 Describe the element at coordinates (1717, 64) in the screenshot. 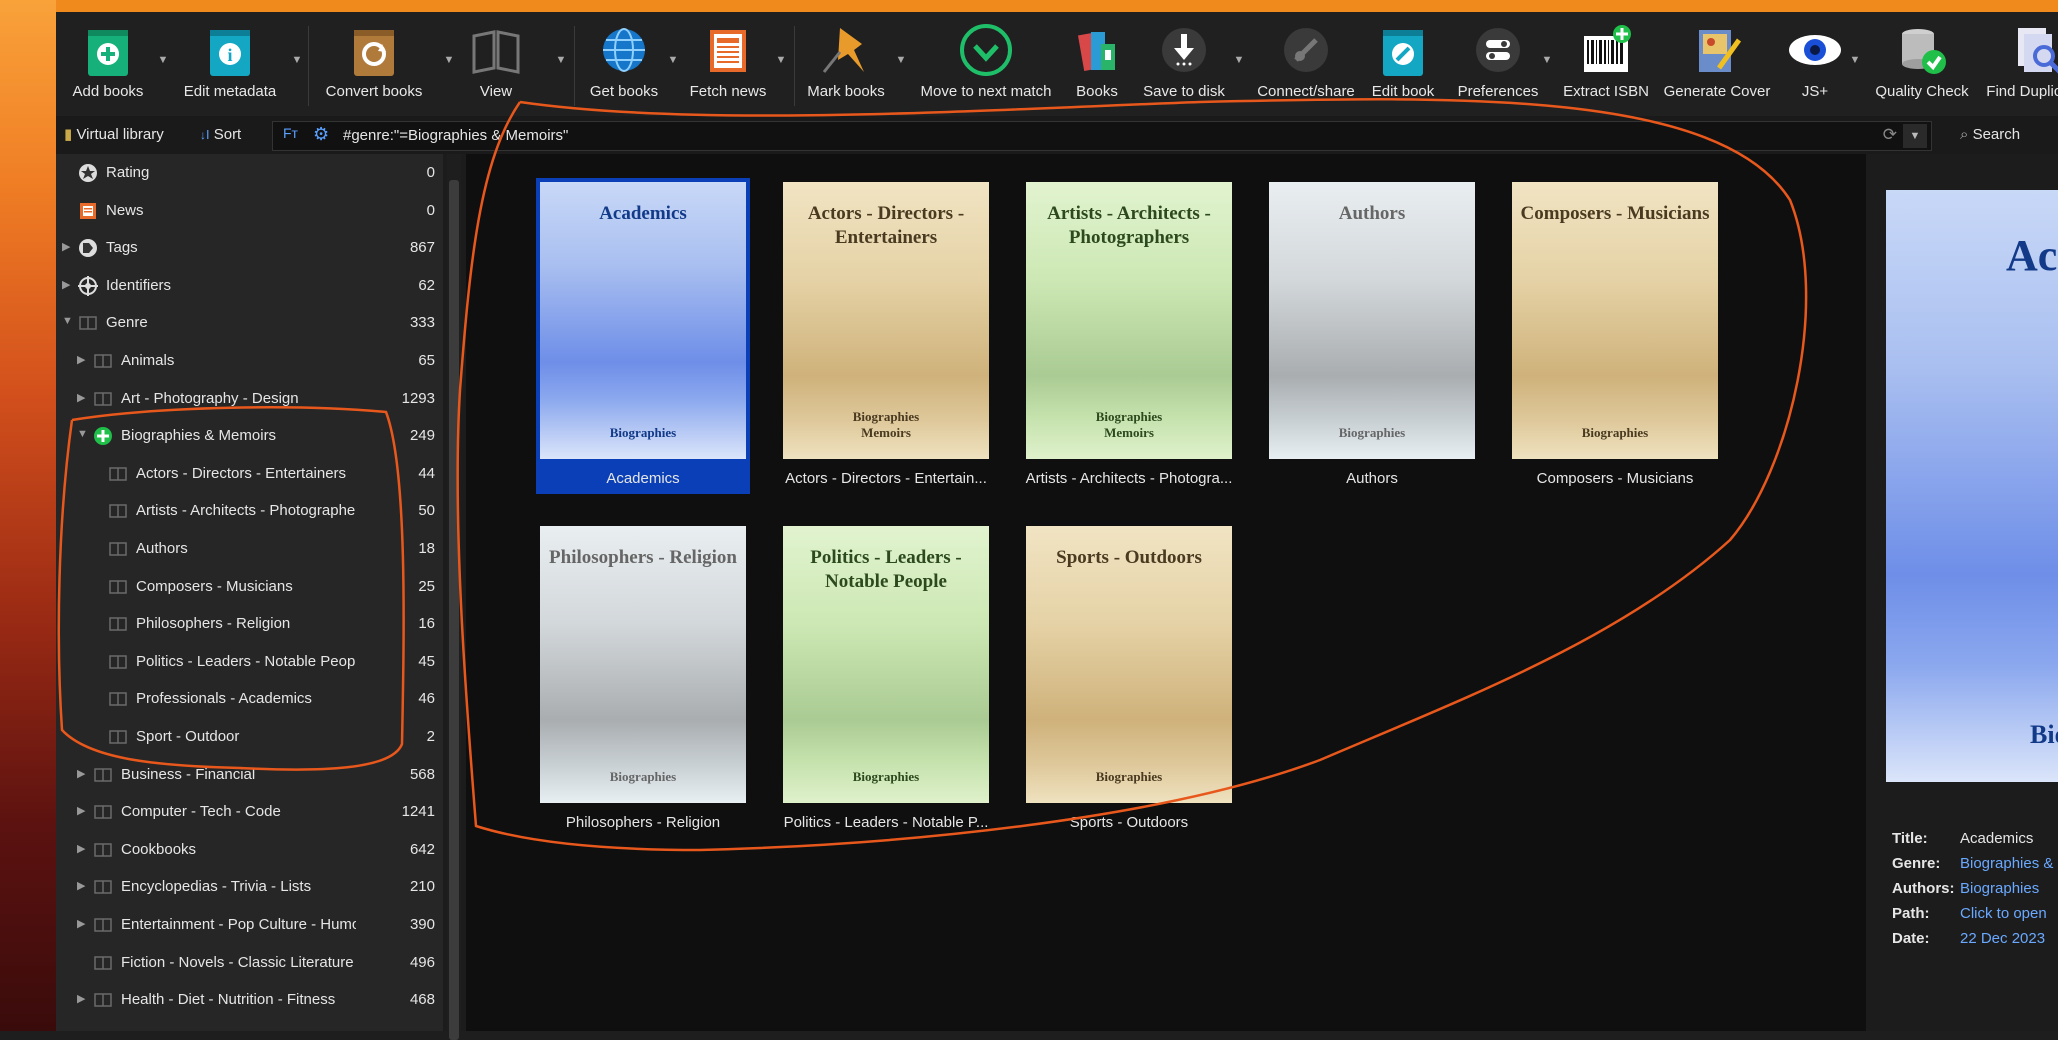

I see `generate-cover-button: Generate Cover` at that location.